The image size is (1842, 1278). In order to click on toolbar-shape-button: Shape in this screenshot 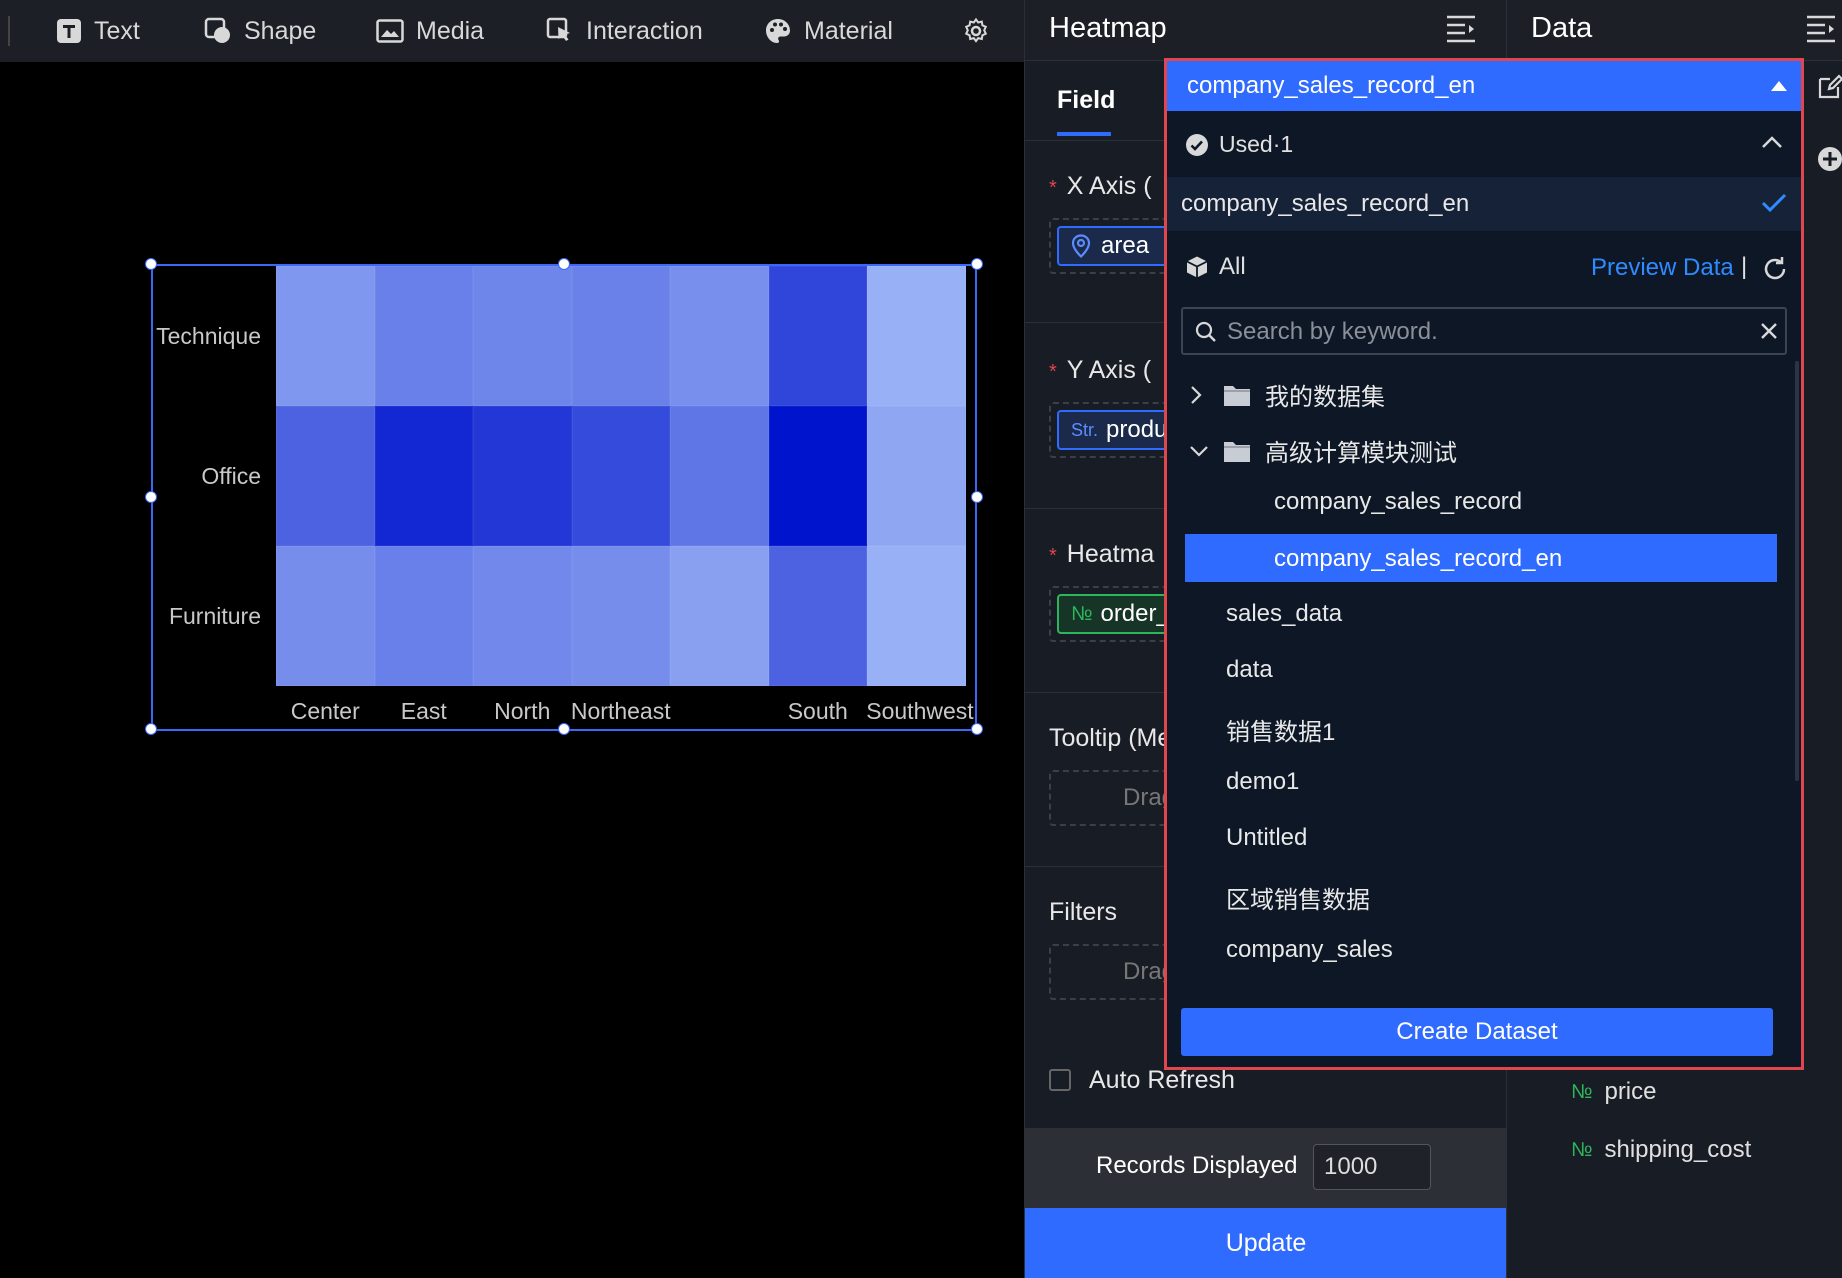, I will do `click(260, 31)`.